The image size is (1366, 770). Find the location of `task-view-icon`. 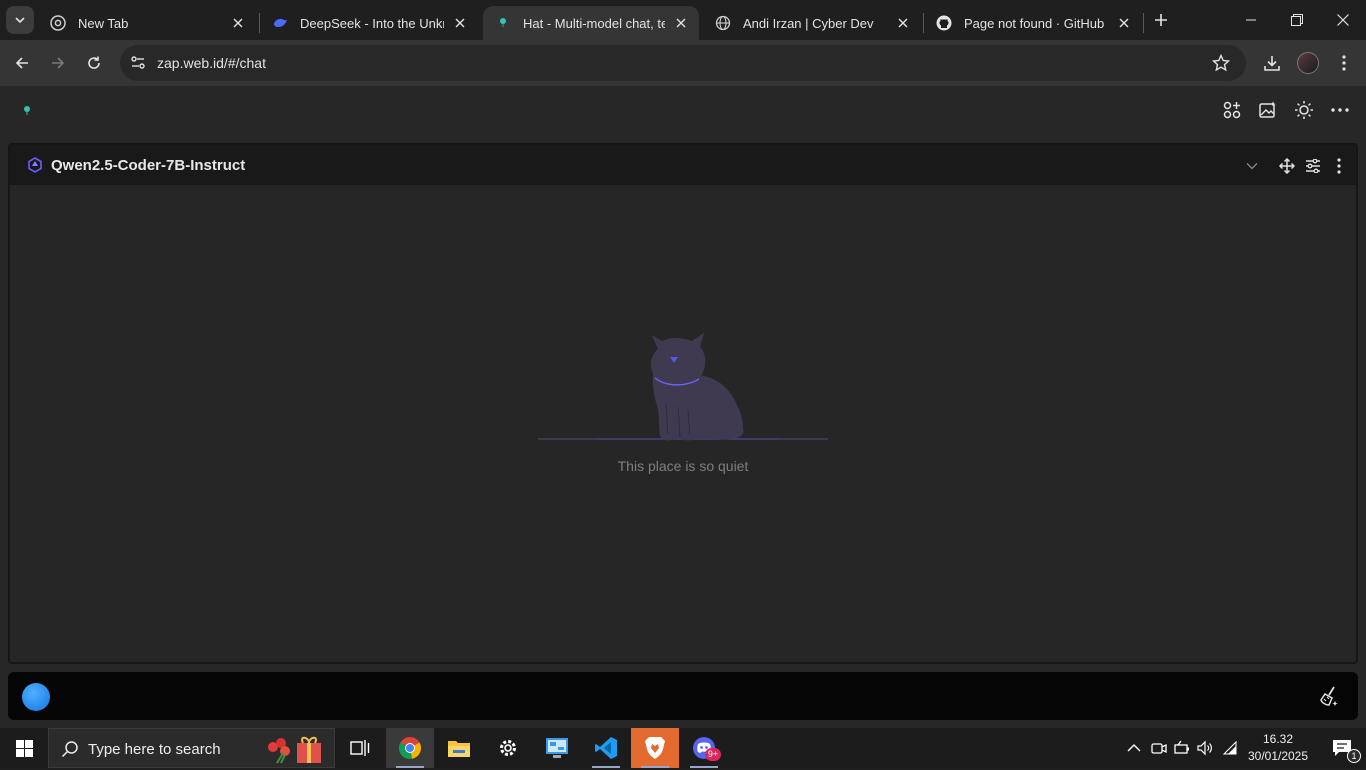

task-view-icon is located at coordinates (360, 748).